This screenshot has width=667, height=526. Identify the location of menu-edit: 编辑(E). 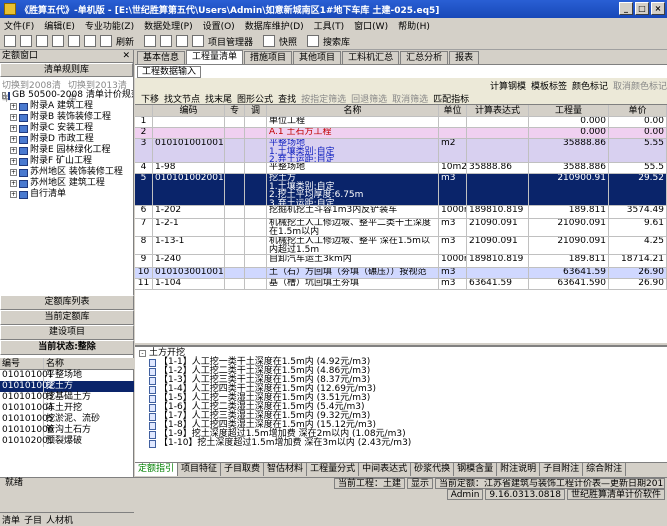
(59, 25).